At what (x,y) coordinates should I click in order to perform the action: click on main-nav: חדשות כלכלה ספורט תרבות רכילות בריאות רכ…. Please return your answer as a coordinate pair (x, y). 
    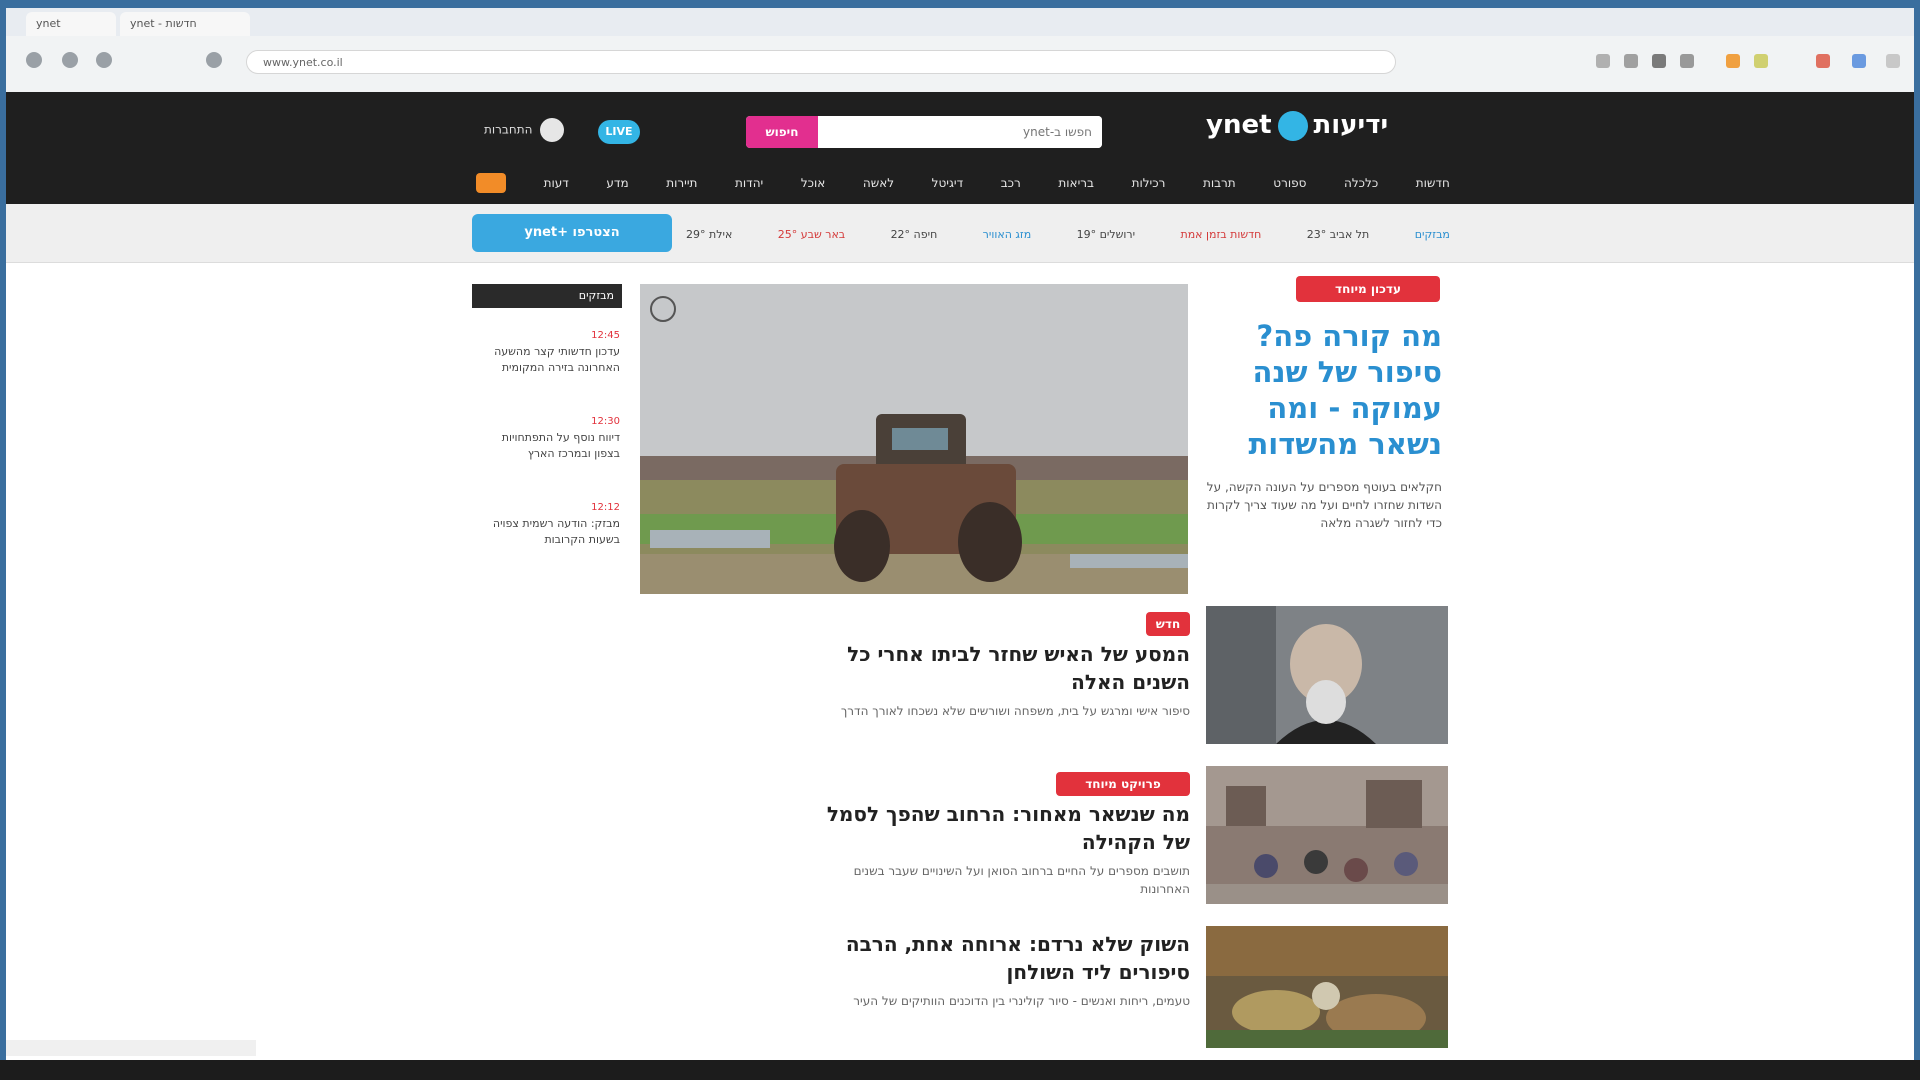
    Looking at the image, I should click on (963, 183).